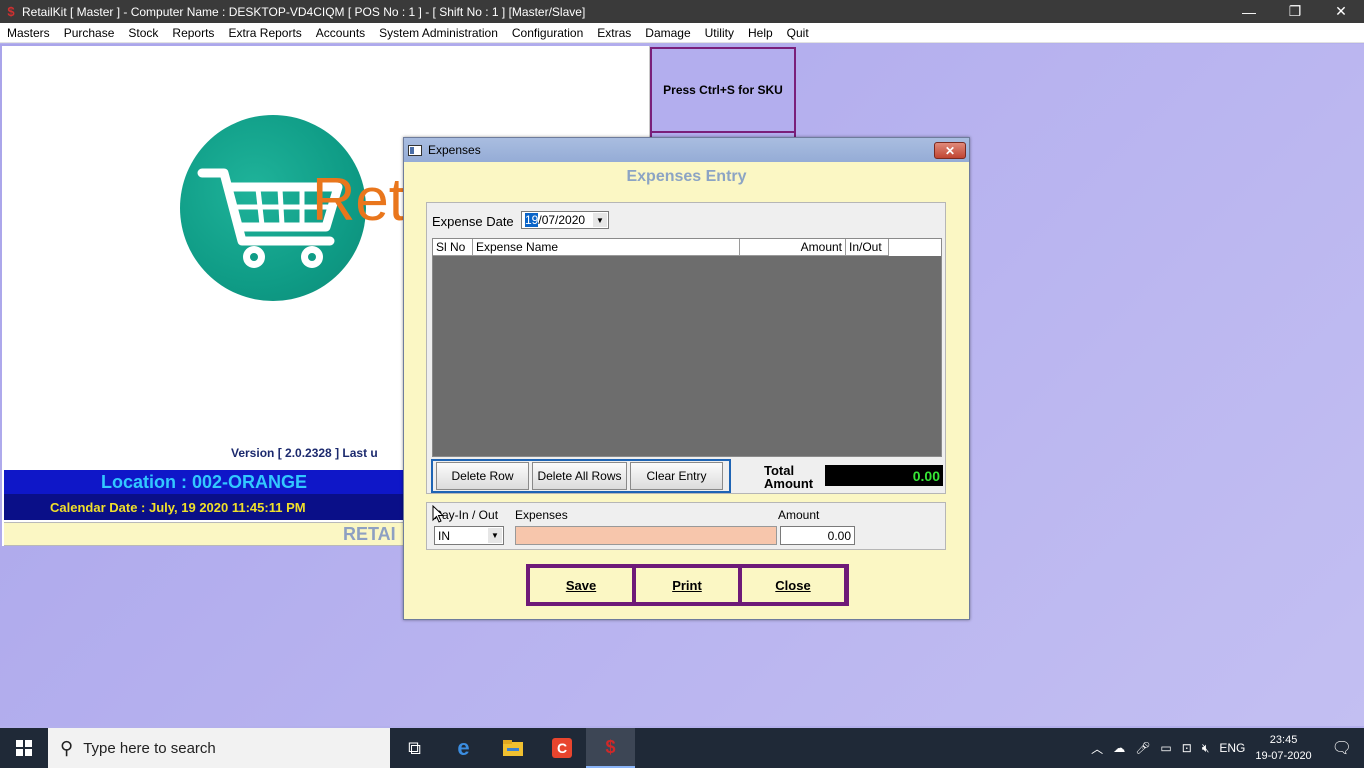 Image resolution: width=1364 pixels, height=768 pixels. Describe the element at coordinates (884, 475) in the screenshot. I see `total-amount-value: 0.00` at that location.